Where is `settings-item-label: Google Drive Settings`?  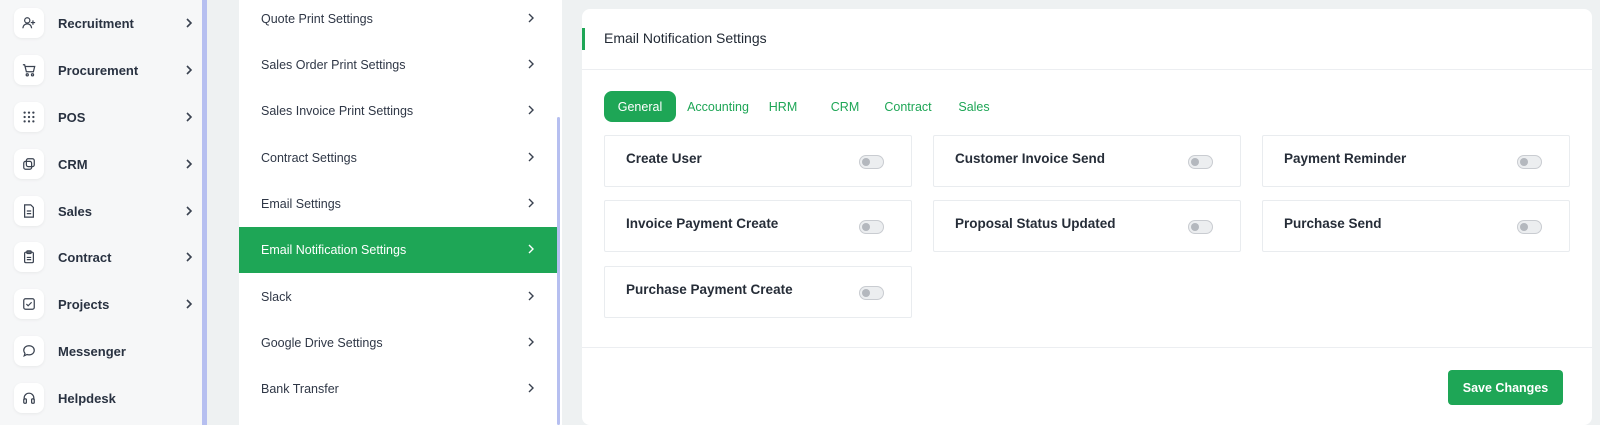
settings-item-label: Google Drive Settings is located at coordinates (322, 343).